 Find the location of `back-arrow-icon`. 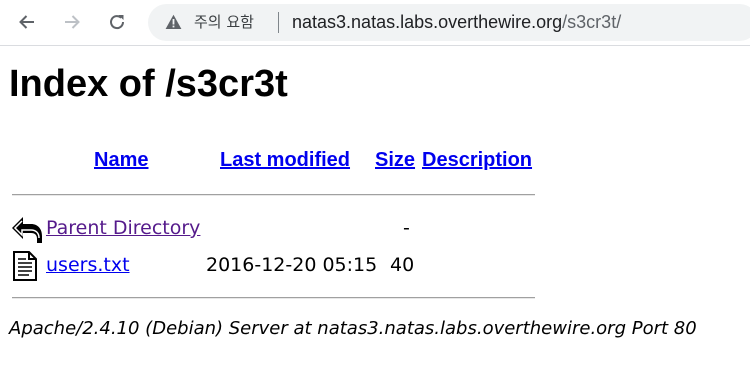

back-arrow-icon is located at coordinates (27, 230).